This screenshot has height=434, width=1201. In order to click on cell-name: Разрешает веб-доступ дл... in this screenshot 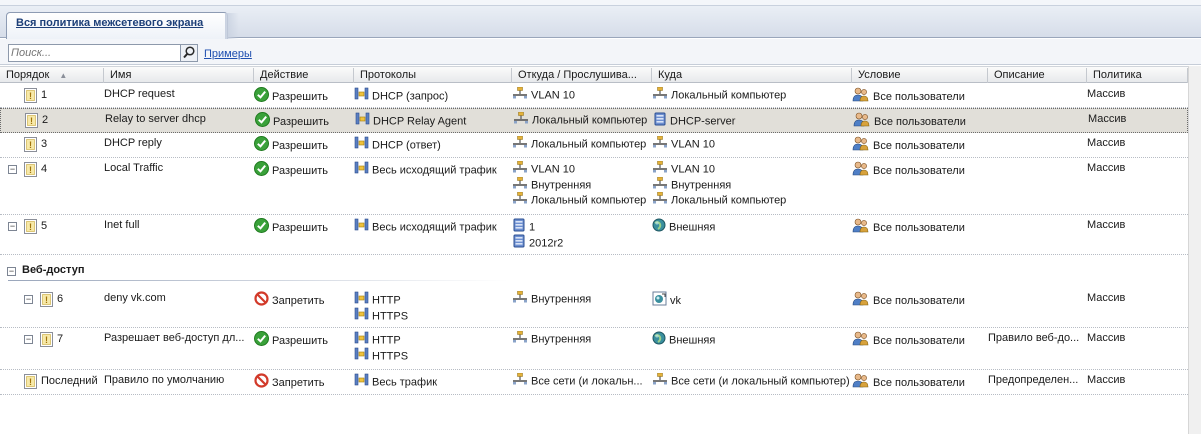, I will do `click(179, 339)`.